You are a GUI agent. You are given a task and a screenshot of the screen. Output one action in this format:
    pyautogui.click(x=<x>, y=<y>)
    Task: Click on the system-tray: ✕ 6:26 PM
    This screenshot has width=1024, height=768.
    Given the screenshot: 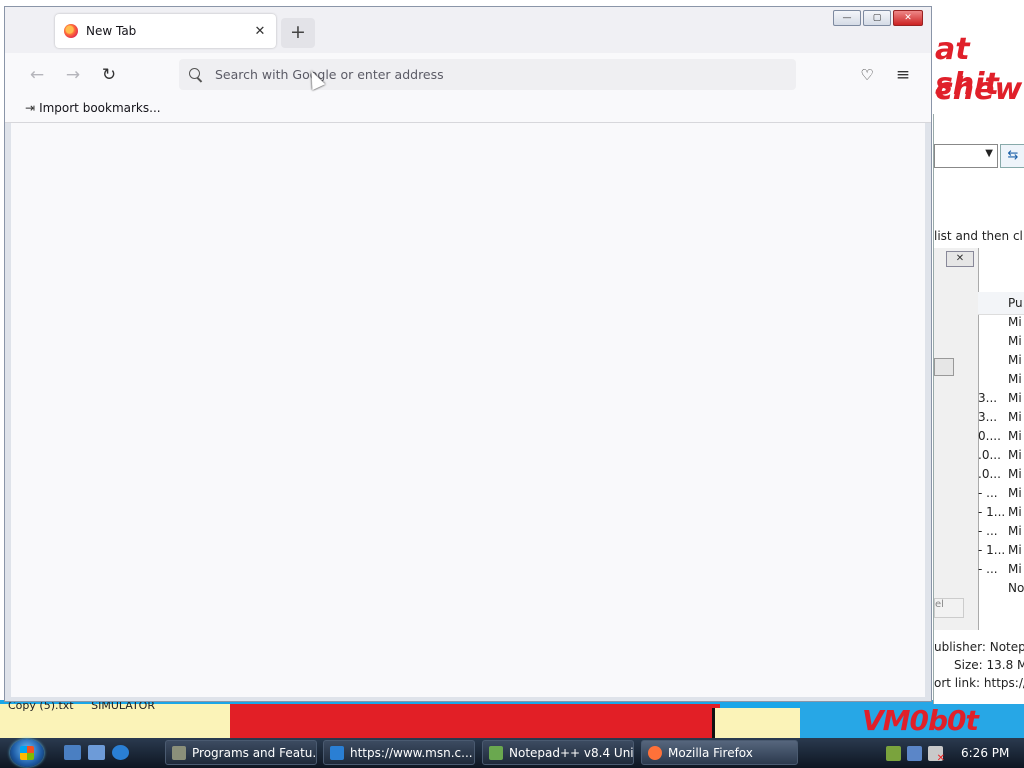 What is the action you would take?
    pyautogui.click(x=947, y=753)
    